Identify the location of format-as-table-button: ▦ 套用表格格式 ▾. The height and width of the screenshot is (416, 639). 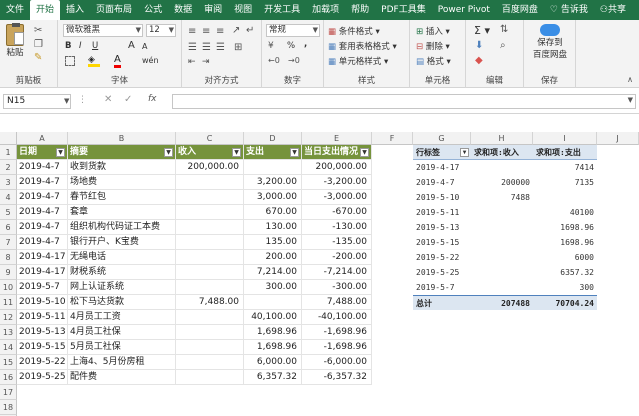
(362, 46).